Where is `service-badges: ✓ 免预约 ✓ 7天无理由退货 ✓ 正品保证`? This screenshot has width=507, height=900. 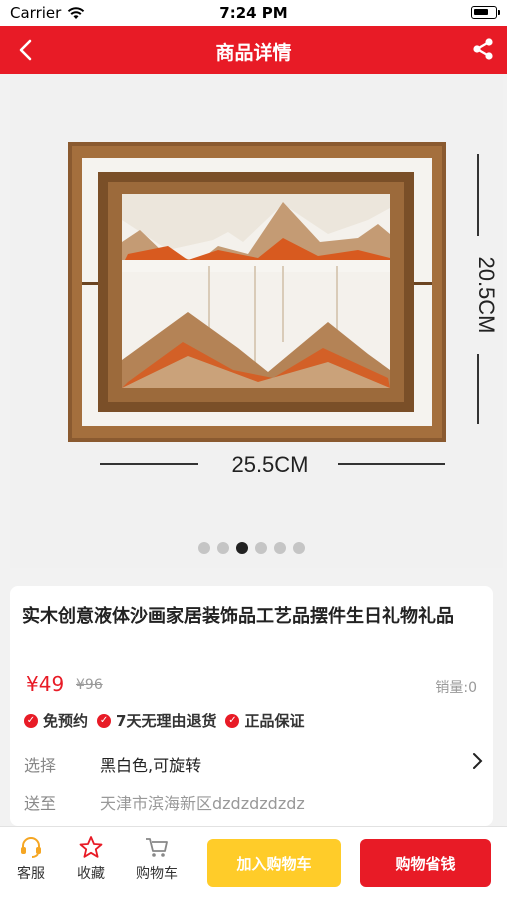 service-badges: ✓ 免预约 ✓ 7天无理由退货 ✓ 正品保证 is located at coordinates (164, 720).